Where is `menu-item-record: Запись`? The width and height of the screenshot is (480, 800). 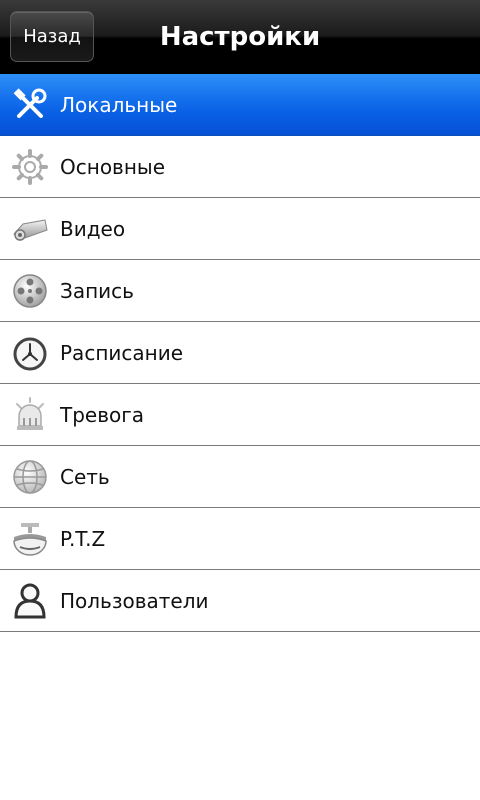 menu-item-record: Запись is located at coordinates (240, 291).